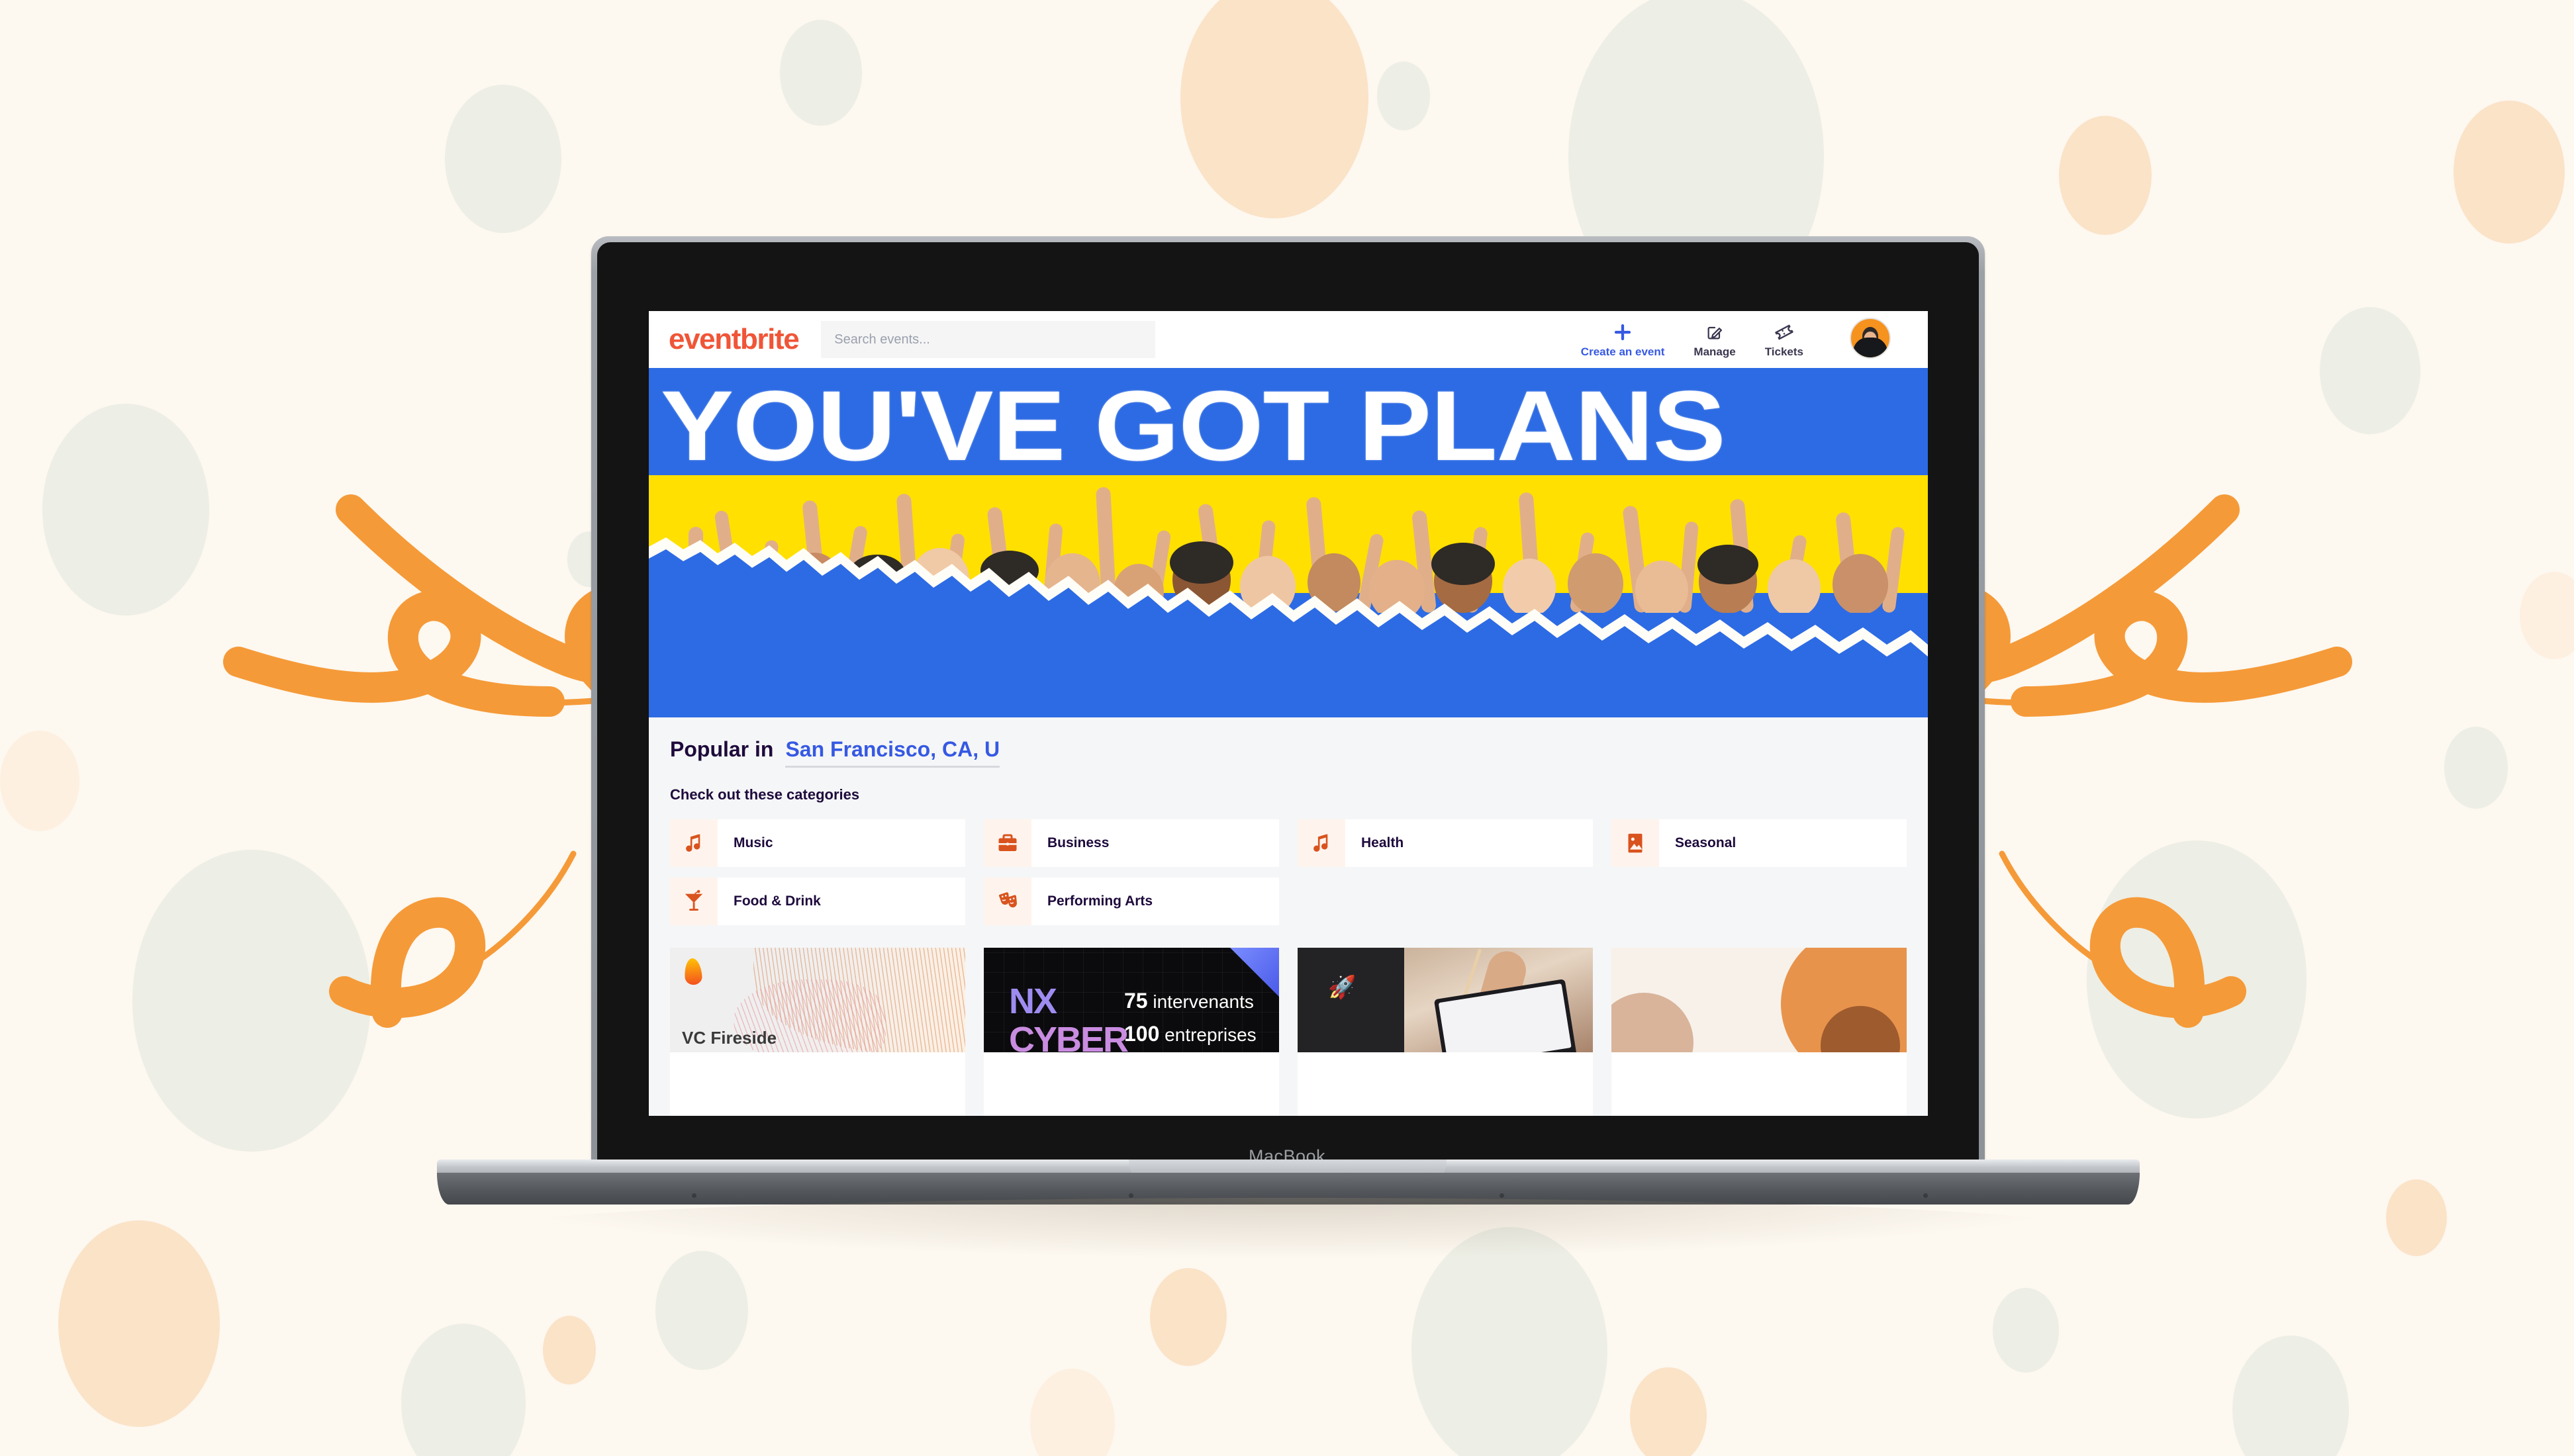  I want to click on event-logo-secondary: CYBER, so click(1069, 1036).